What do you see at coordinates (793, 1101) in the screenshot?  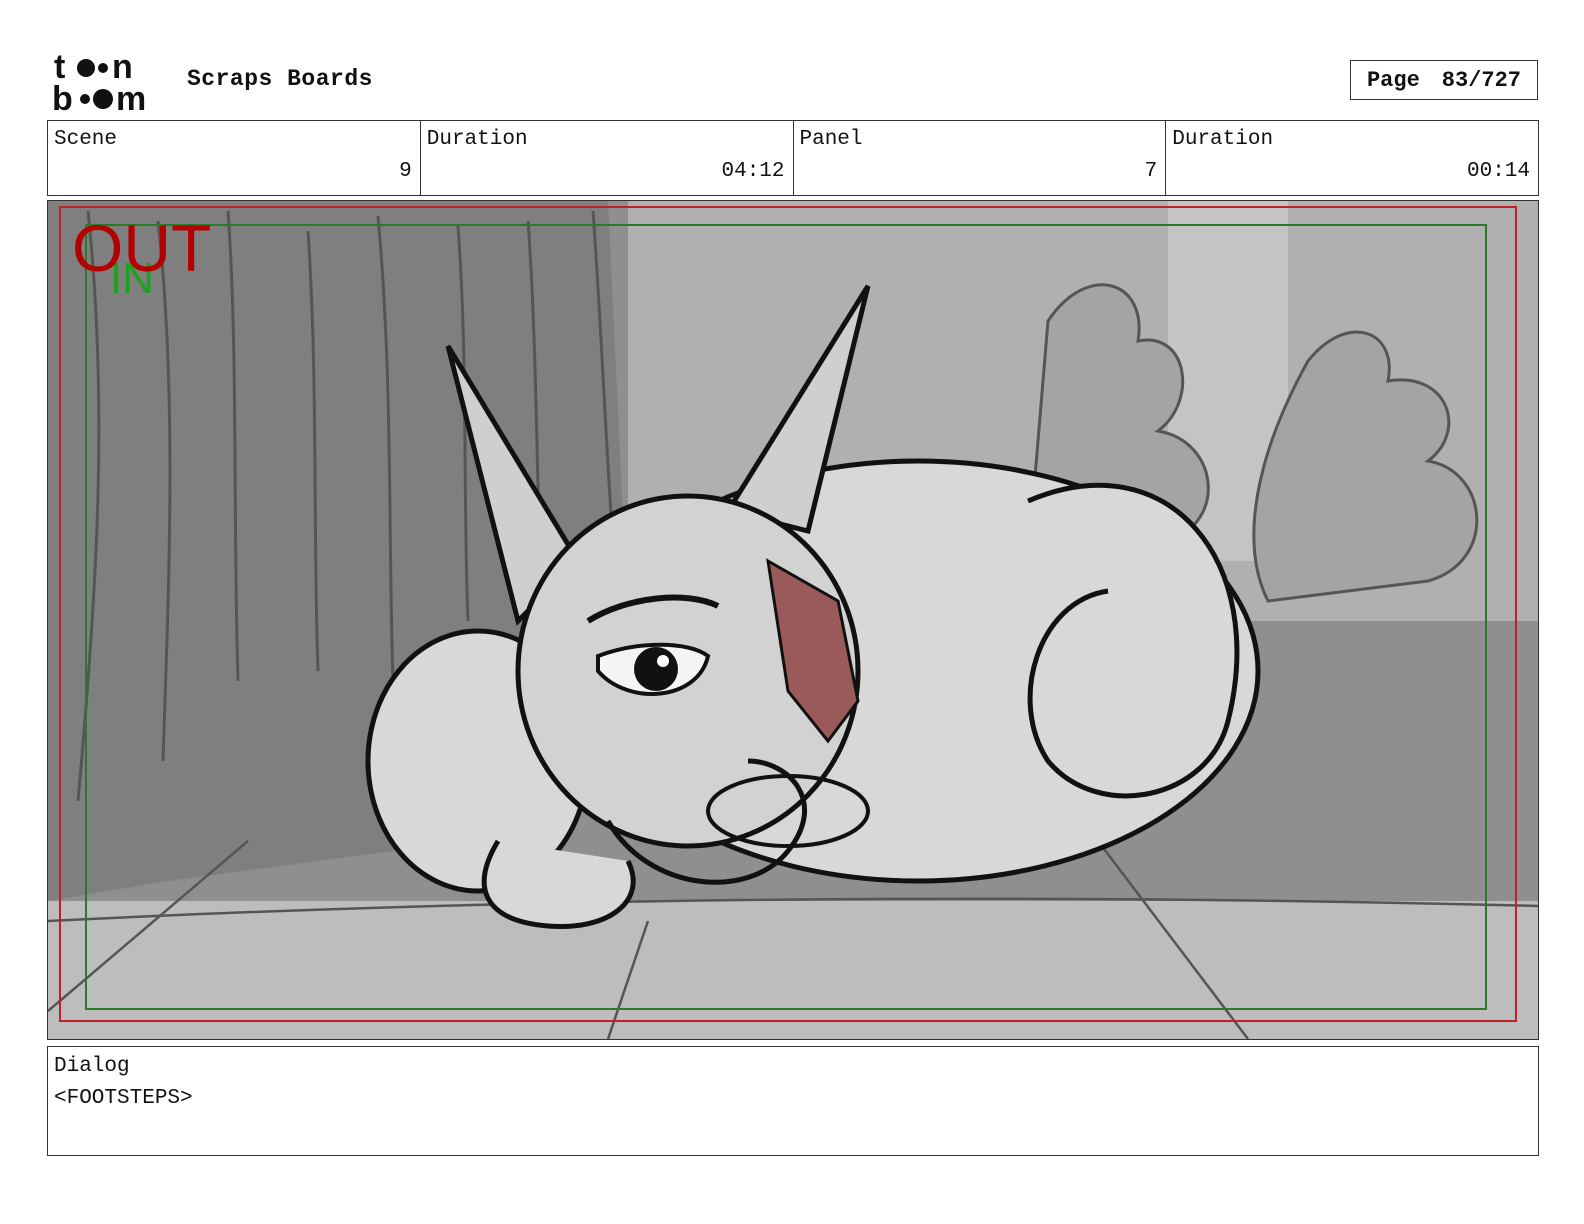 I see `dialog-box: Dialog <FOOTSTEPS>` at bounding box center [793, 1101].